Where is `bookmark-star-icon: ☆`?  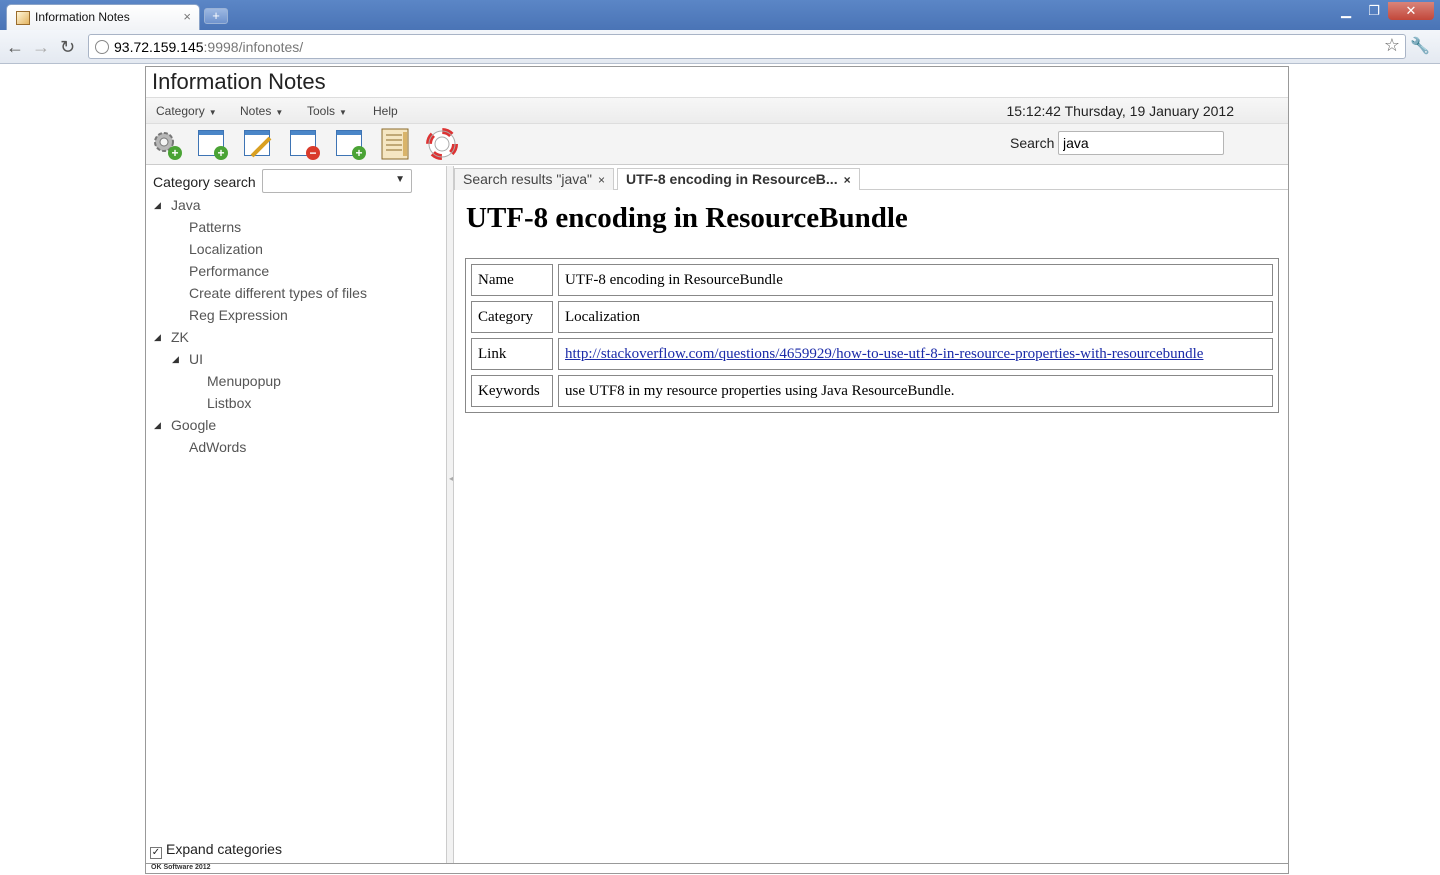
bookmark-star-icon: ☆ is located at coordinates (1392, 45).